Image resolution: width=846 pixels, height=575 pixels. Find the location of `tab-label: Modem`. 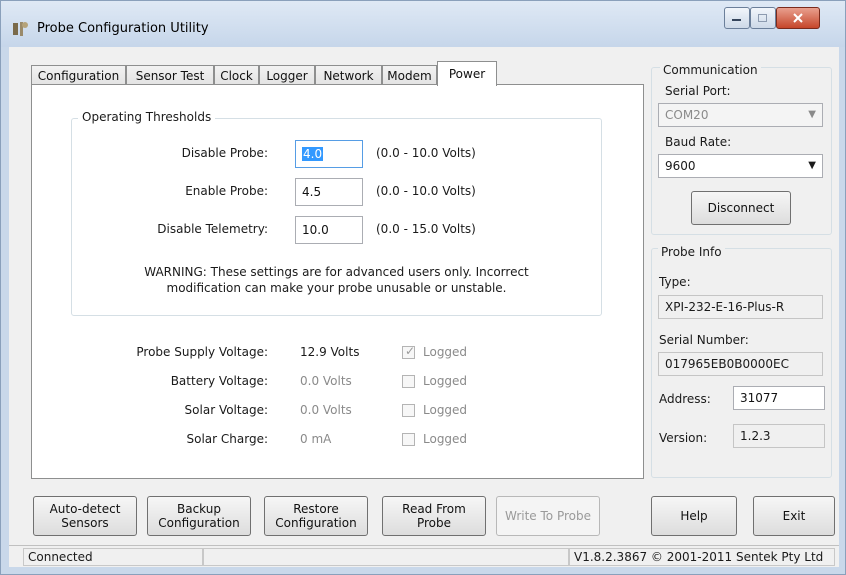

tab-label: Modem is located at coordinates (409, 75).